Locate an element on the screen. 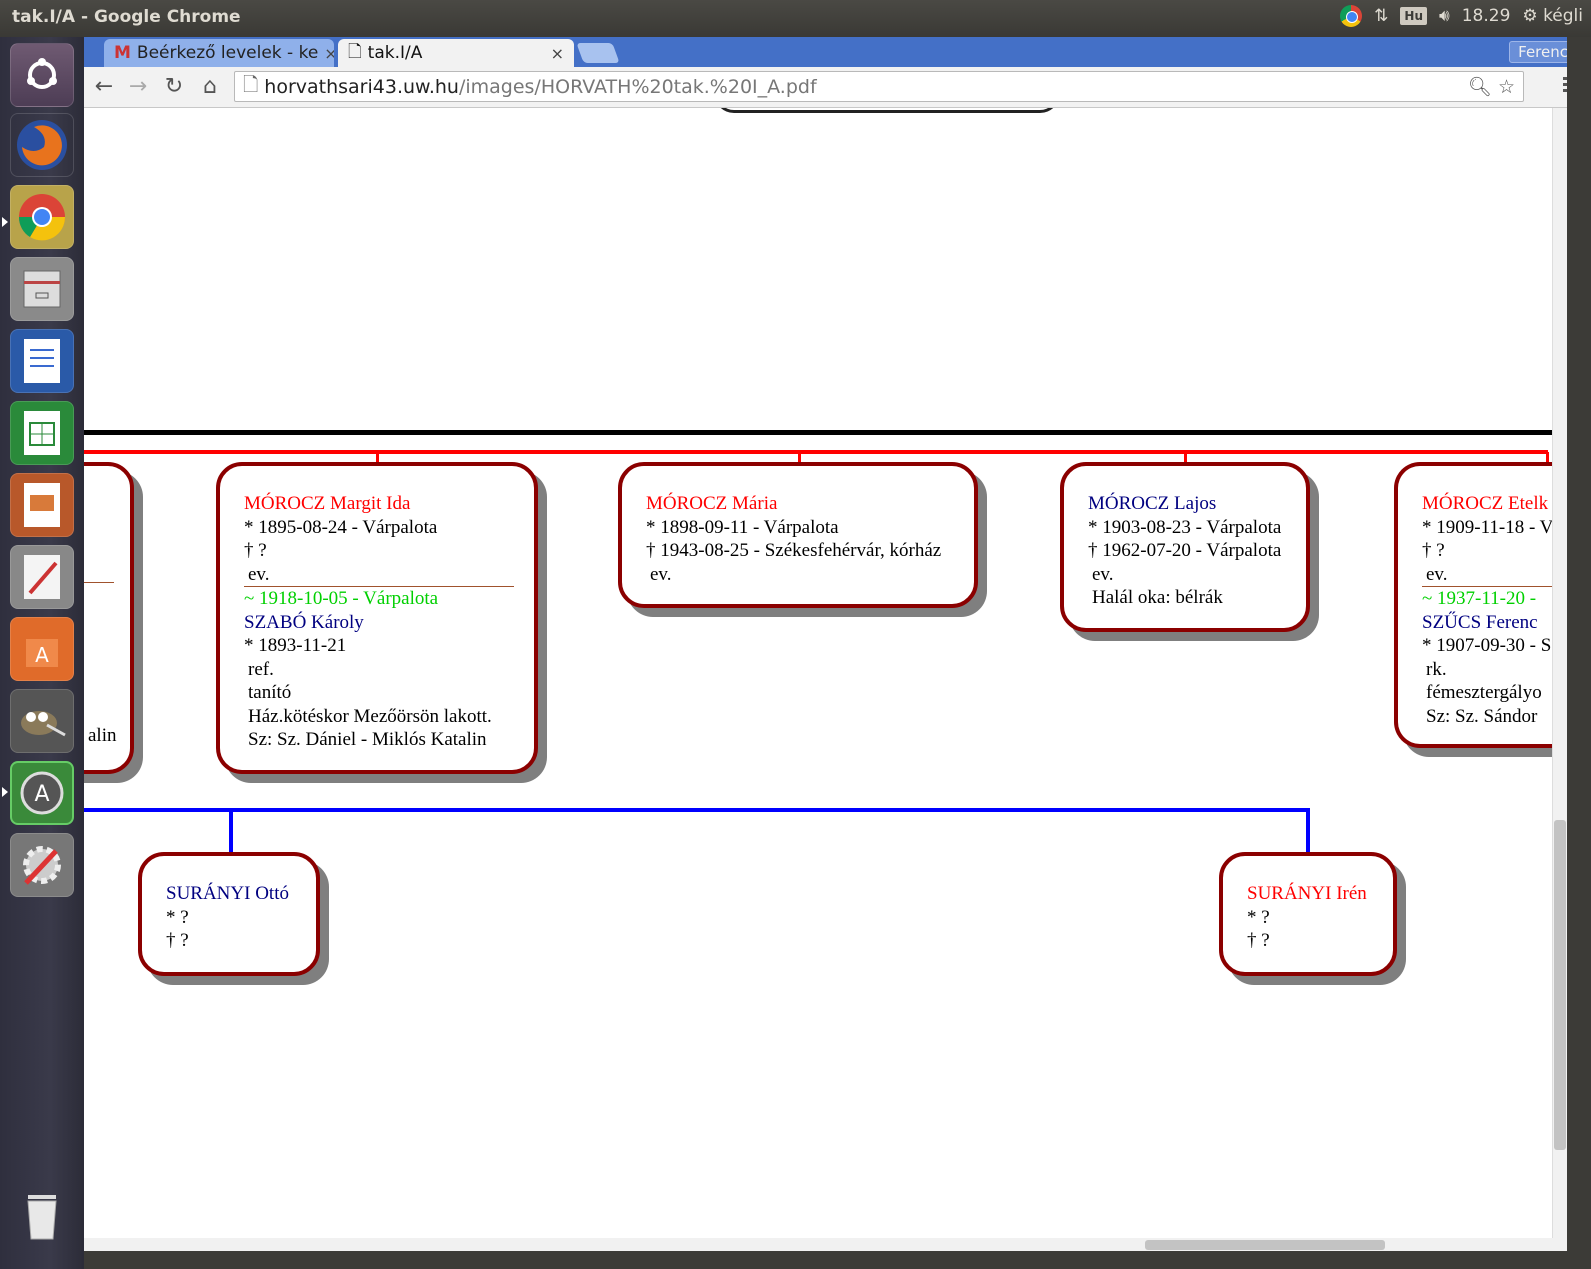  presentation-icon is located at coordinates (42, 505).